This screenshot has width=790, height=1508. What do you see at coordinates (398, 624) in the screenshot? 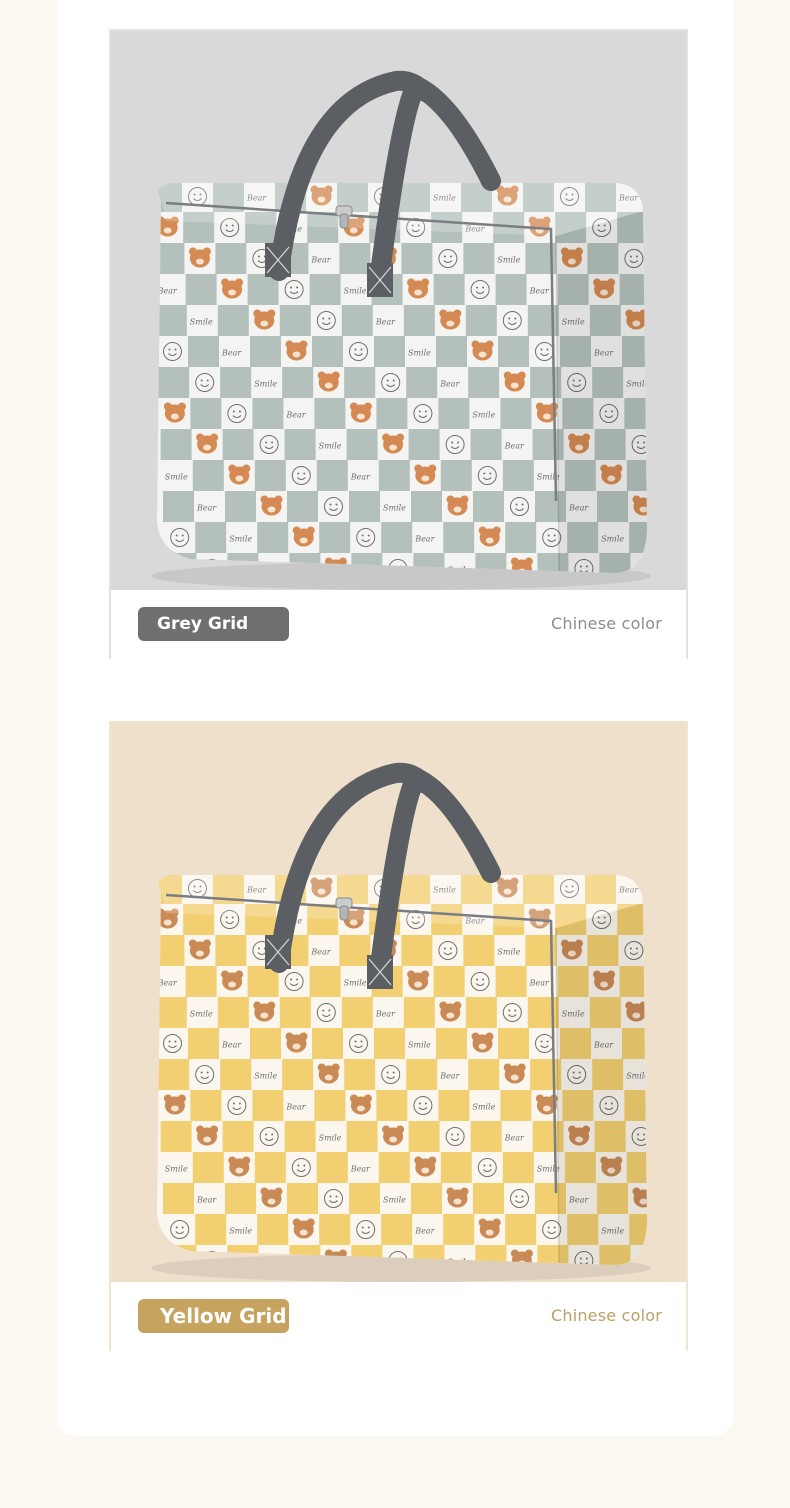
I see `variant-caption: Grey Grid Chinese color` at bounding box center [398, 624].